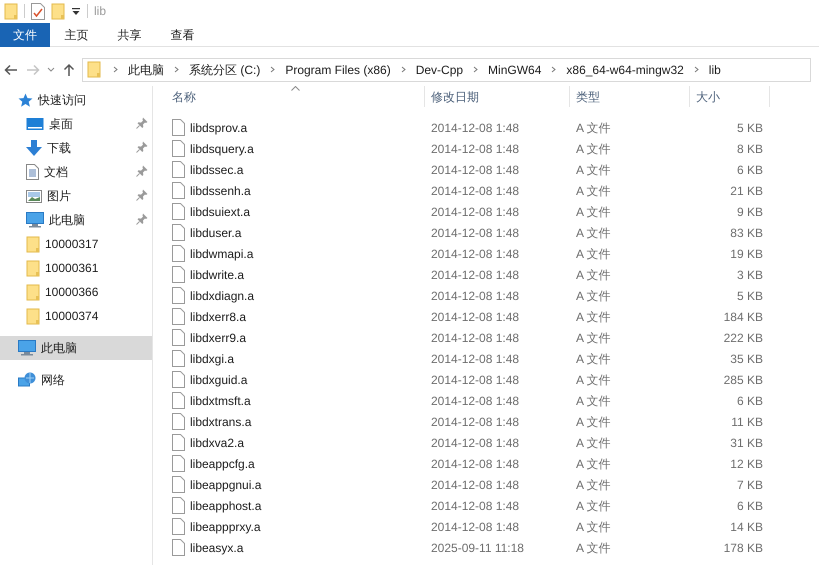 Image resolution: width=819 pixels, height=565 pixels. I want to click on file-name: libdxguid.a, so click(219, 379).